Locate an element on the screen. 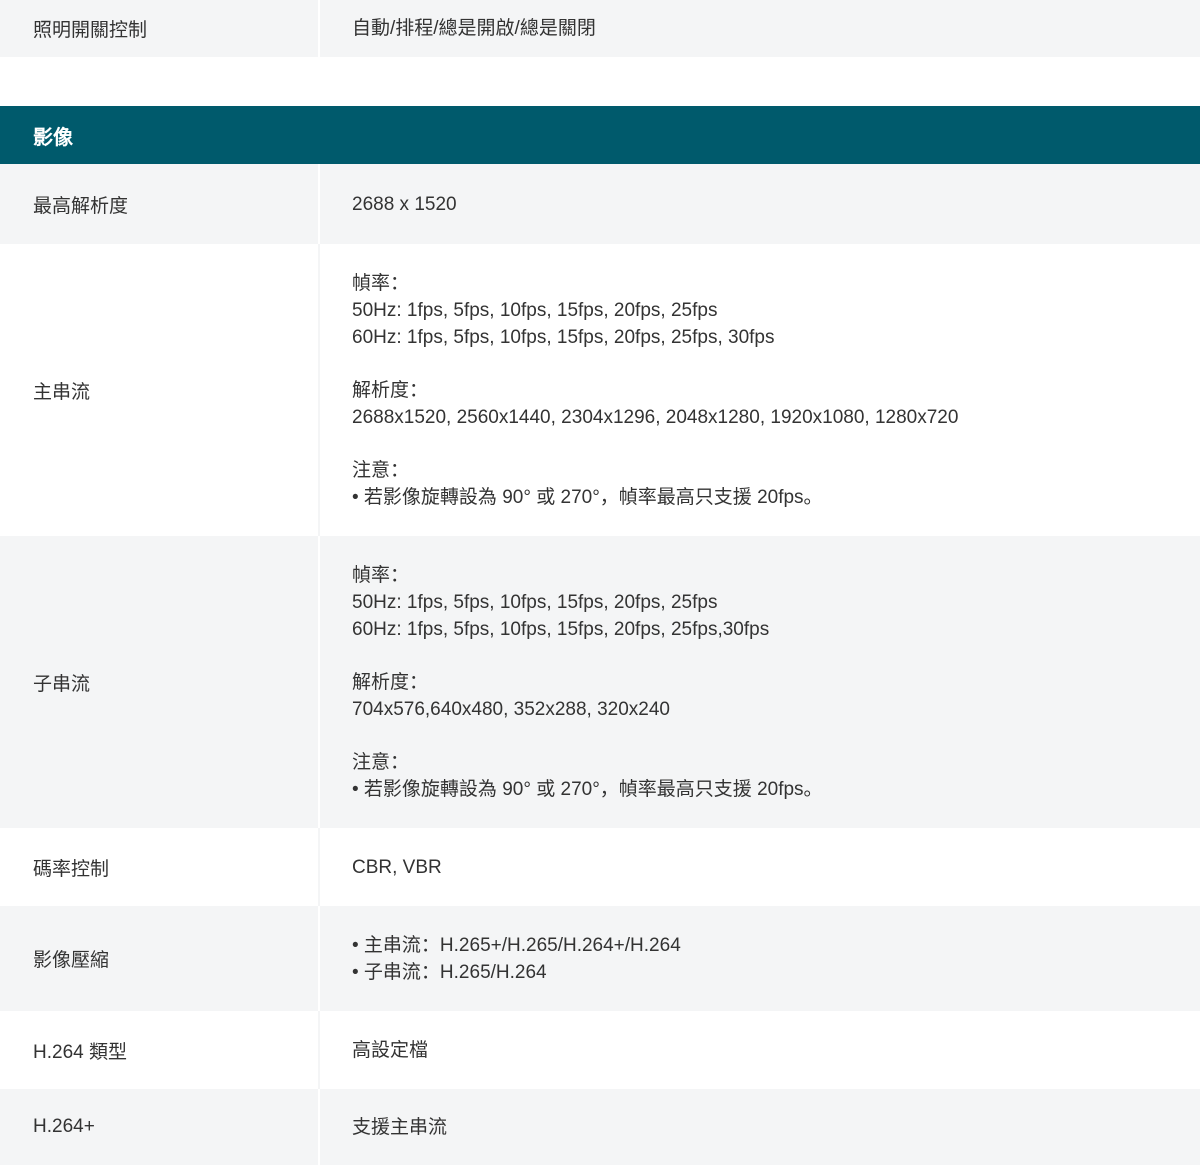 Image resolution: width=1200 pixels, height=1165 pixels. spec-value: 2688 x 1520 is located at coordinates (404, 204).